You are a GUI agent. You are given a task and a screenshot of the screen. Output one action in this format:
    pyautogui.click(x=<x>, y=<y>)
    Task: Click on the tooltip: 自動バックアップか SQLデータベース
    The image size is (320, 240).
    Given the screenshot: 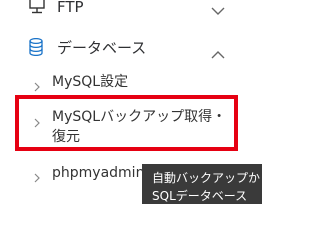 What is the action you would take?
    pyautogui.click(x=202, y=184)
    